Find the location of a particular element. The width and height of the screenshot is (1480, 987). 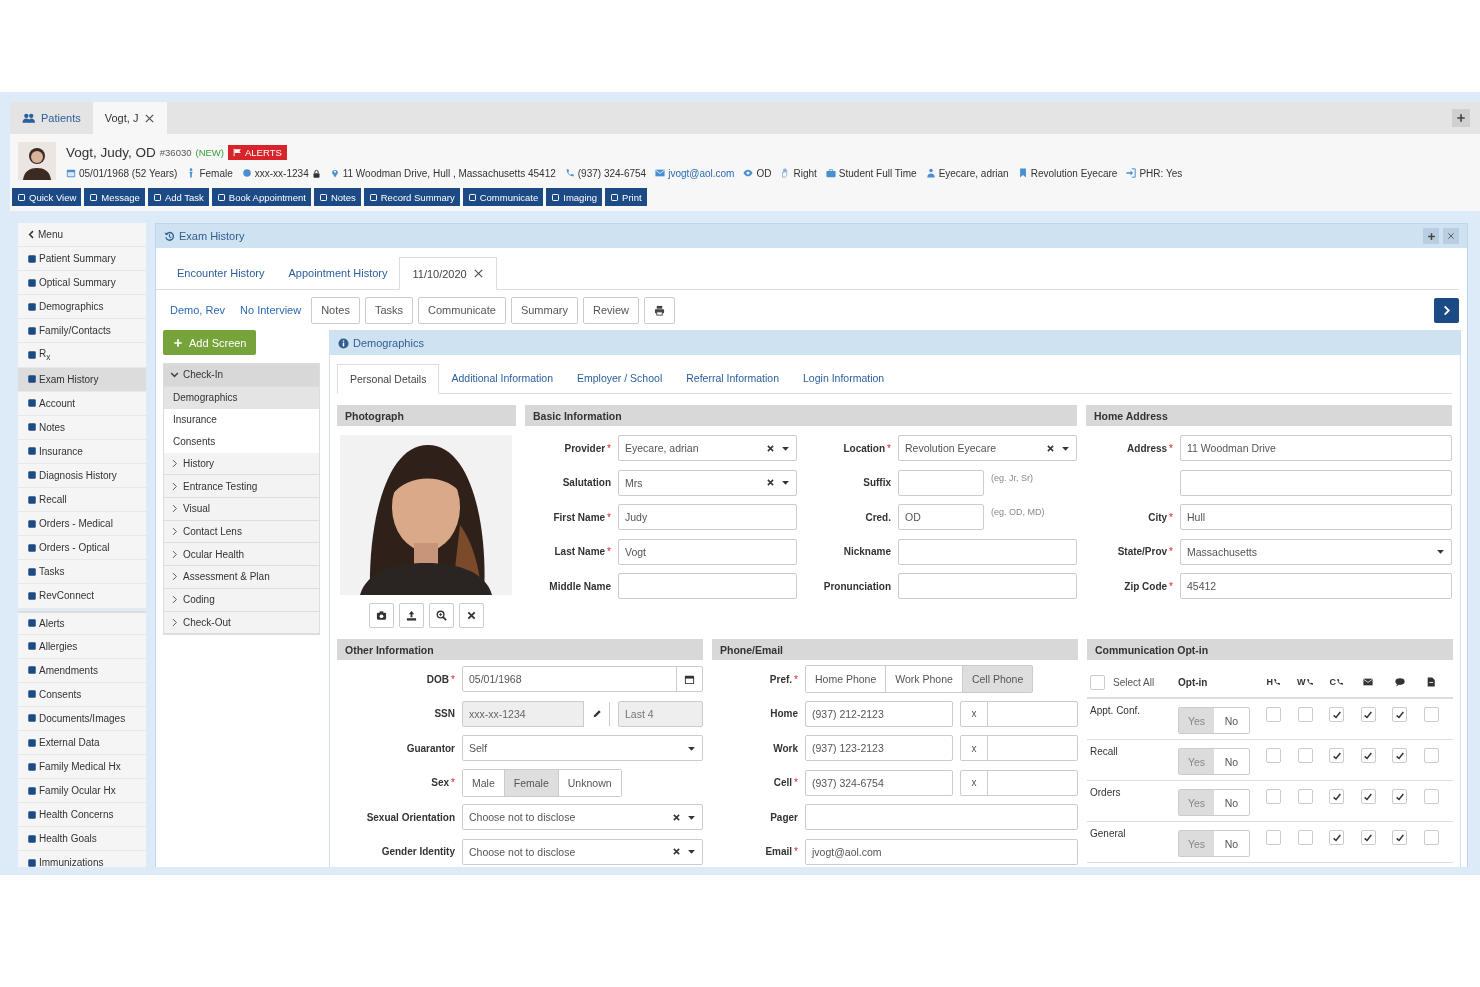

option-button: Home Phone is located at coordinates (846, 679).